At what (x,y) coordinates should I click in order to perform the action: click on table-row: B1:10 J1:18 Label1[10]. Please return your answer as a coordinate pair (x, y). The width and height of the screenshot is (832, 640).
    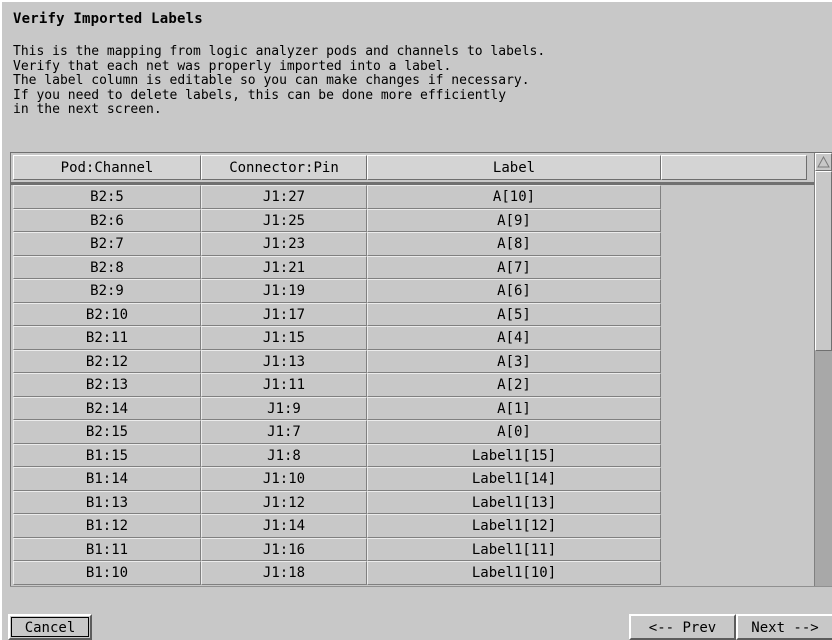
    Looking at the image, I should click on (338, 573).